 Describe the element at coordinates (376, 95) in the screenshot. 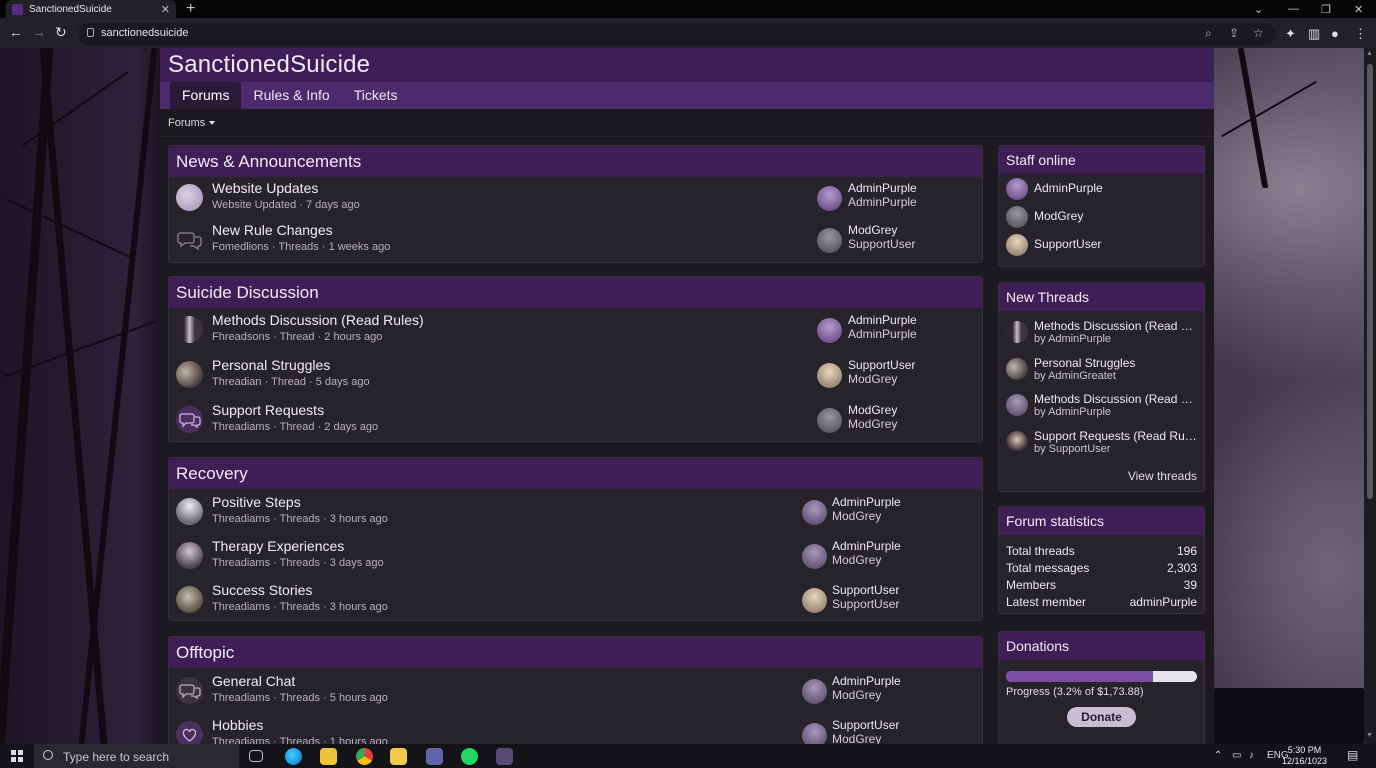

I see `tab-tickets: Tickets` at that location.